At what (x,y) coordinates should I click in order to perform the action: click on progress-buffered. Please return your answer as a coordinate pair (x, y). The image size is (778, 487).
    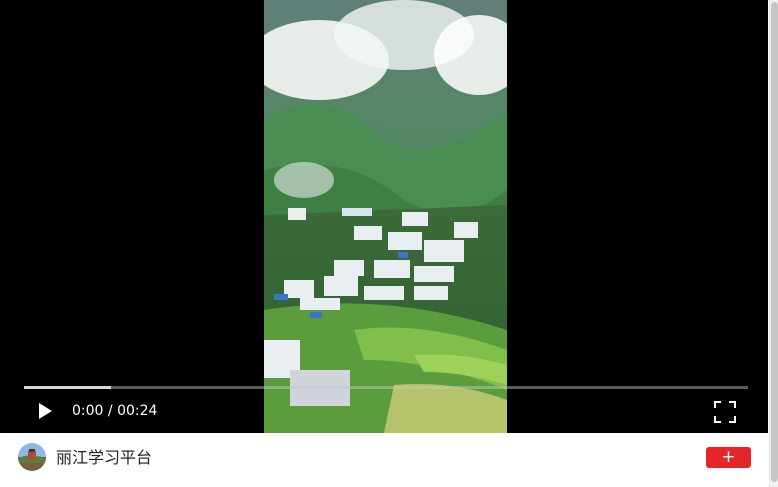
    Looking at the image, I should click on (67, 387).